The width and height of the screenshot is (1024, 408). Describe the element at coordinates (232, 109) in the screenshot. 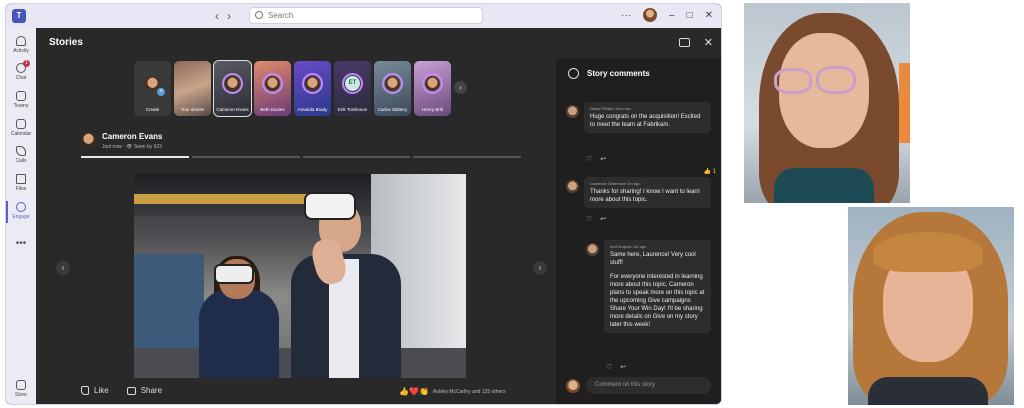

I see `story-tile-label: Cameron Evans` at that location.